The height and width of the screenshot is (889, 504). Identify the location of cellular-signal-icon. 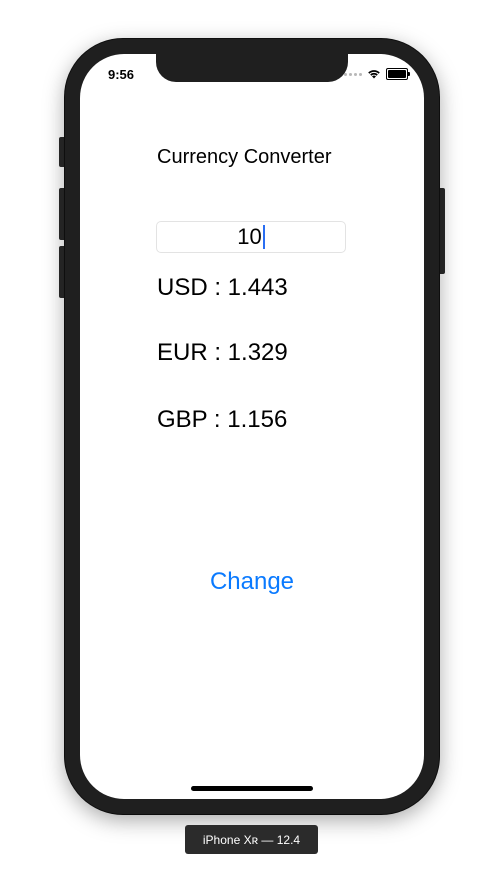
(353, 74).